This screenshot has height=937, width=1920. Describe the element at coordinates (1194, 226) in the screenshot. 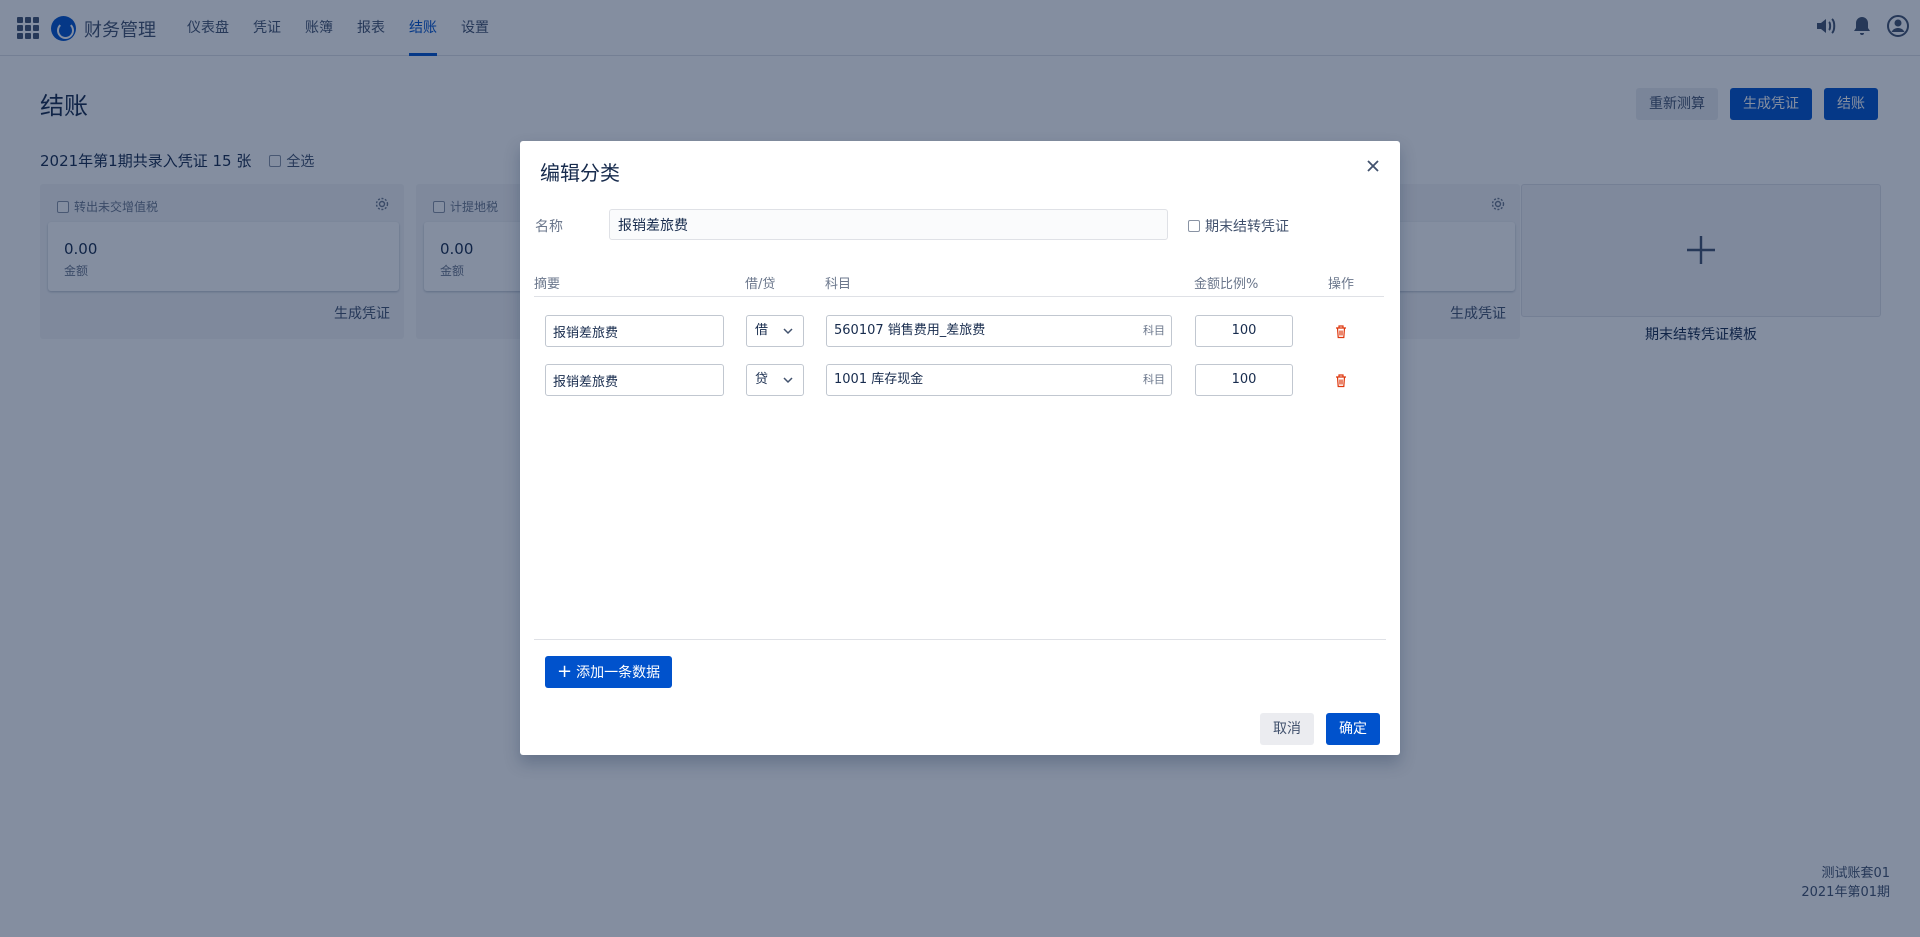

I see `checkbox-box` at that location.